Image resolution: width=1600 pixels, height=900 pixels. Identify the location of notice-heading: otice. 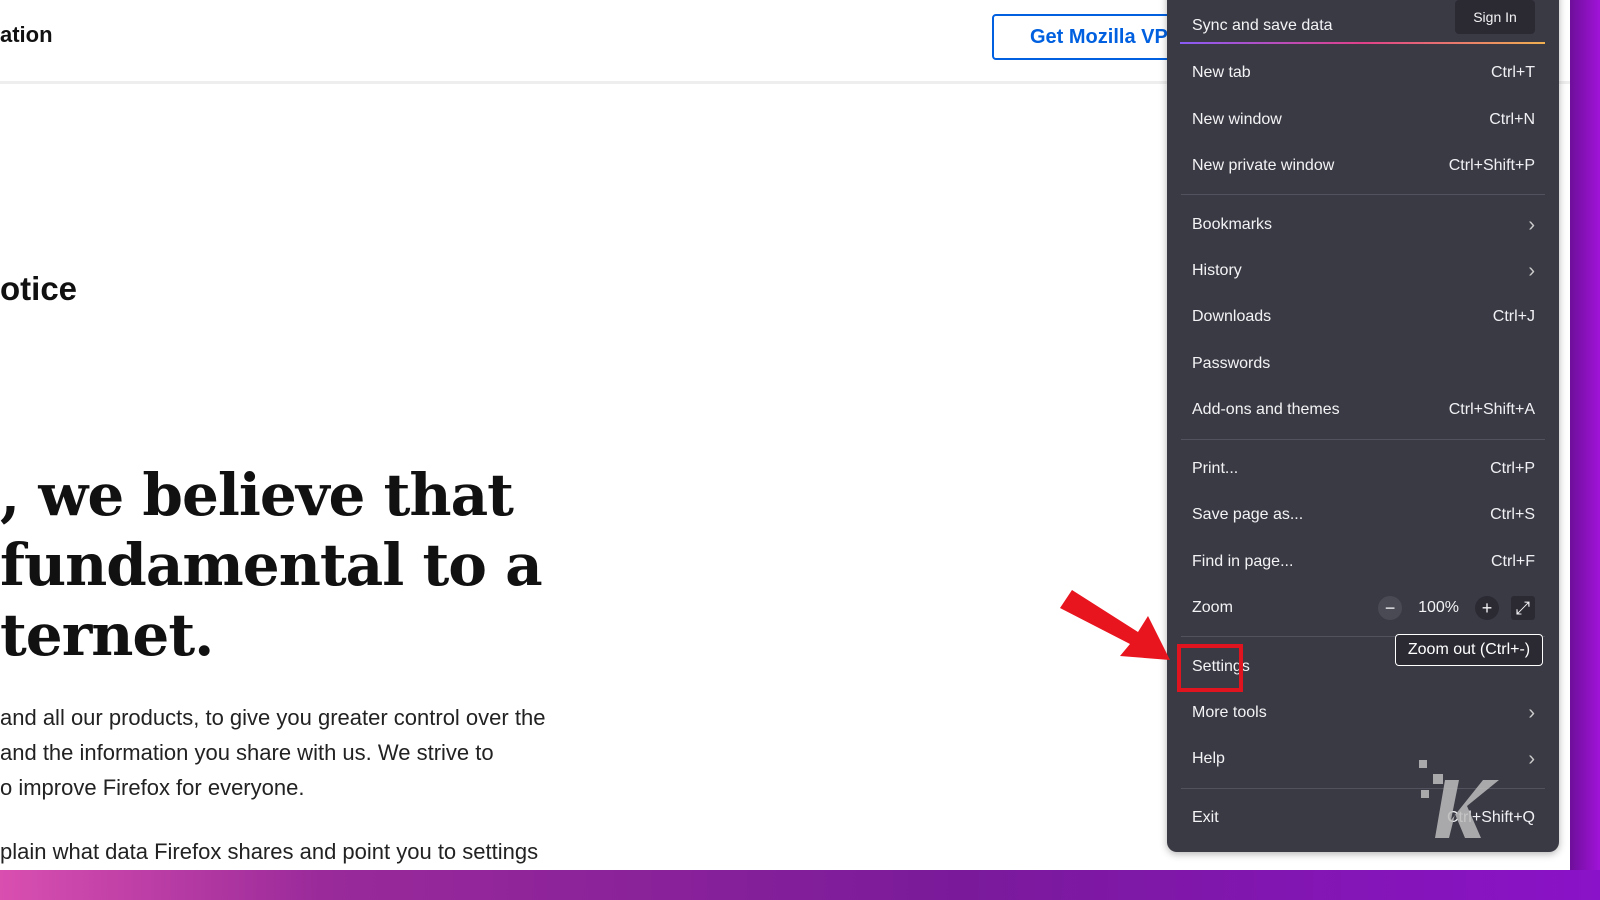
(39, 288).